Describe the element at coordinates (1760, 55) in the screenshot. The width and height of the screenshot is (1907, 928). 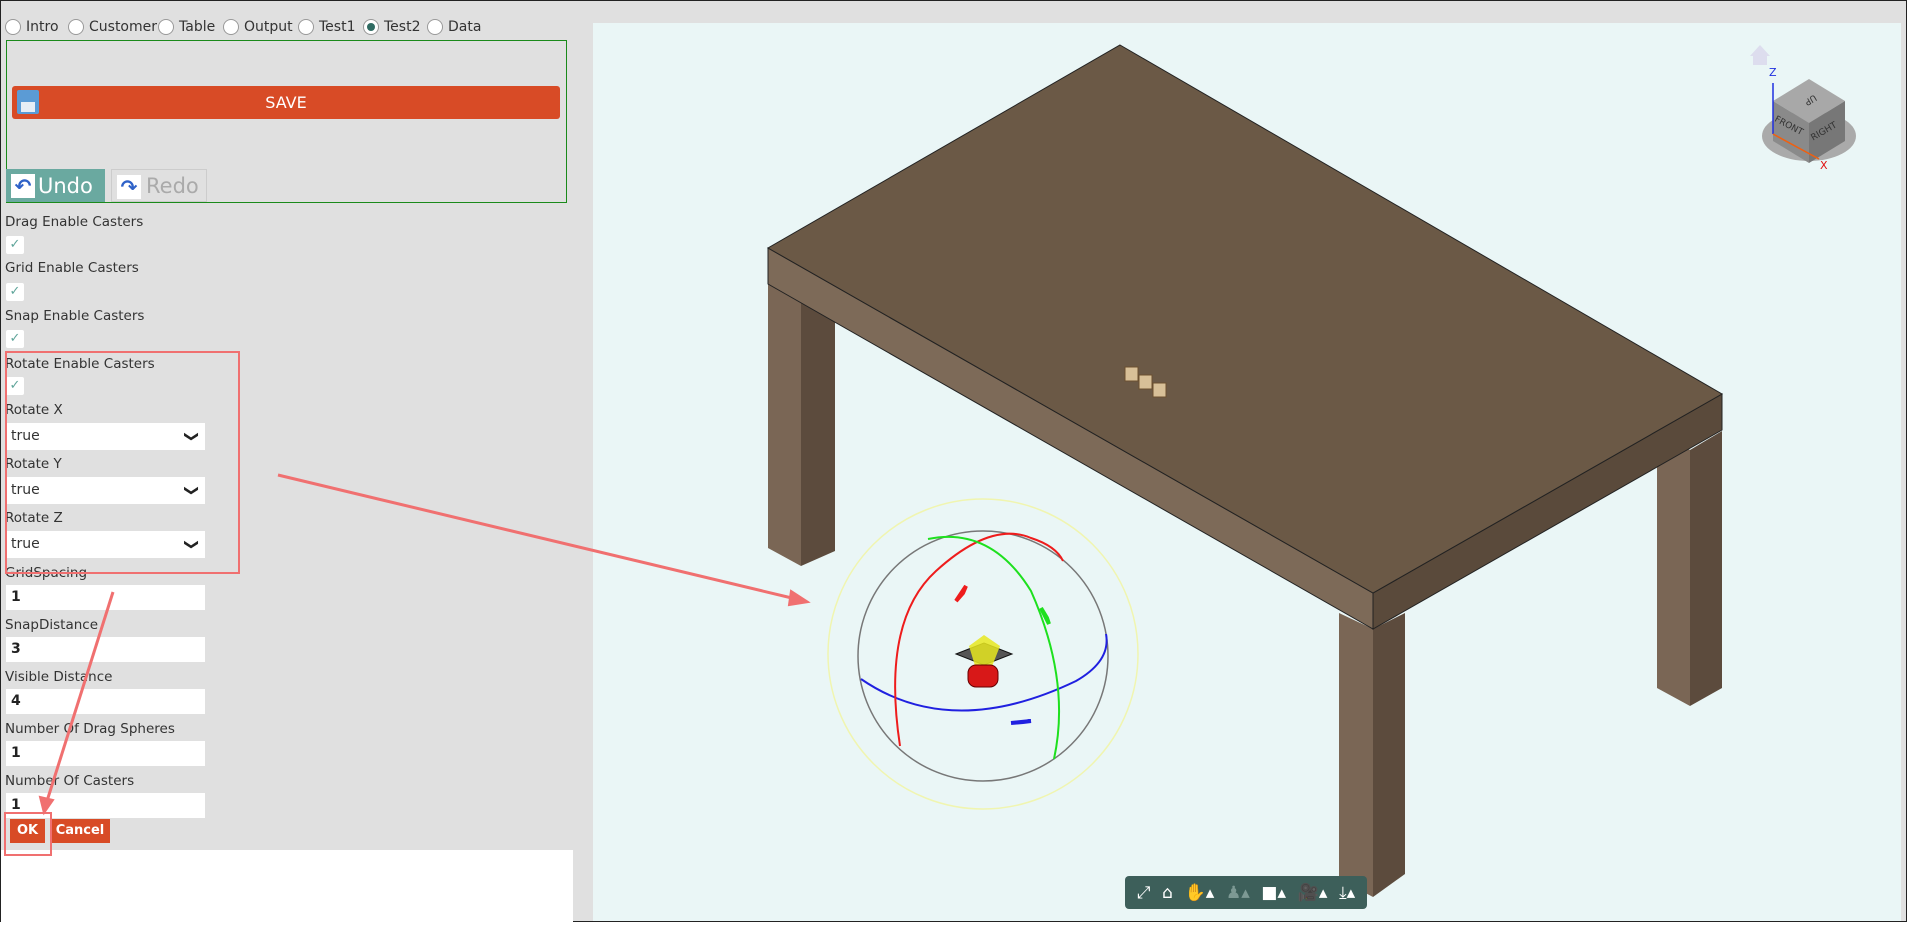
I see `nav-home-icon` at that location.